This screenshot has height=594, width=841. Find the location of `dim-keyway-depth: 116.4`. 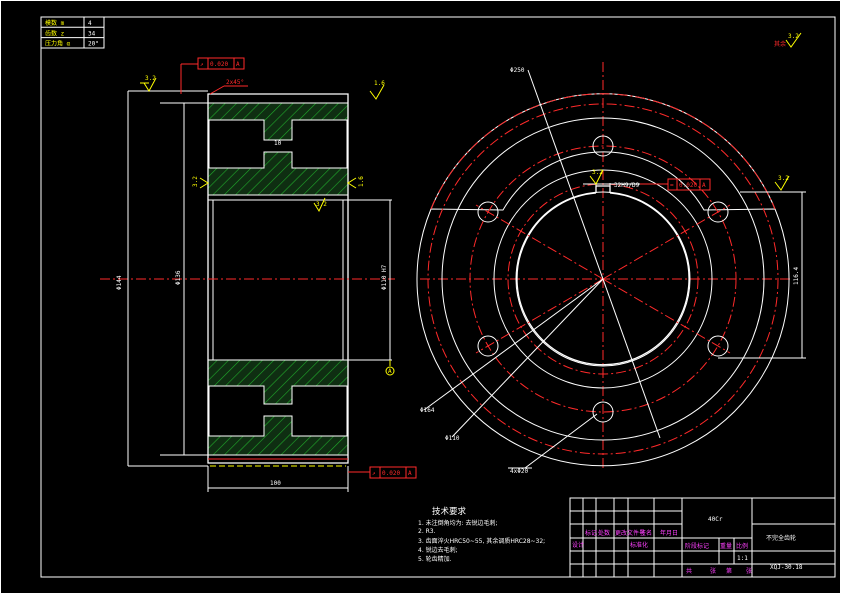

dim-keyway-depth: 116.4 is located at coordinates (796, 276).